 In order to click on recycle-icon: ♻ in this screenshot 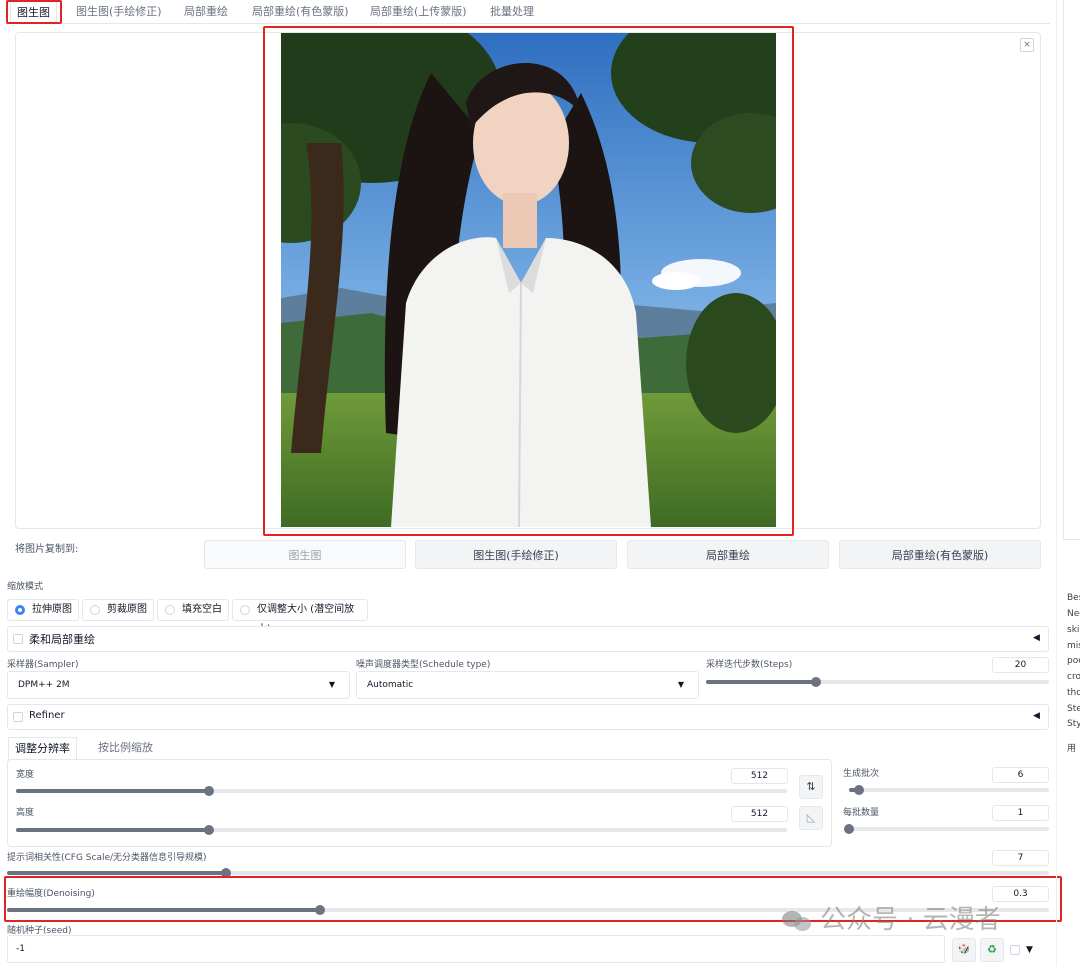, I will do `click(992, 950)`.